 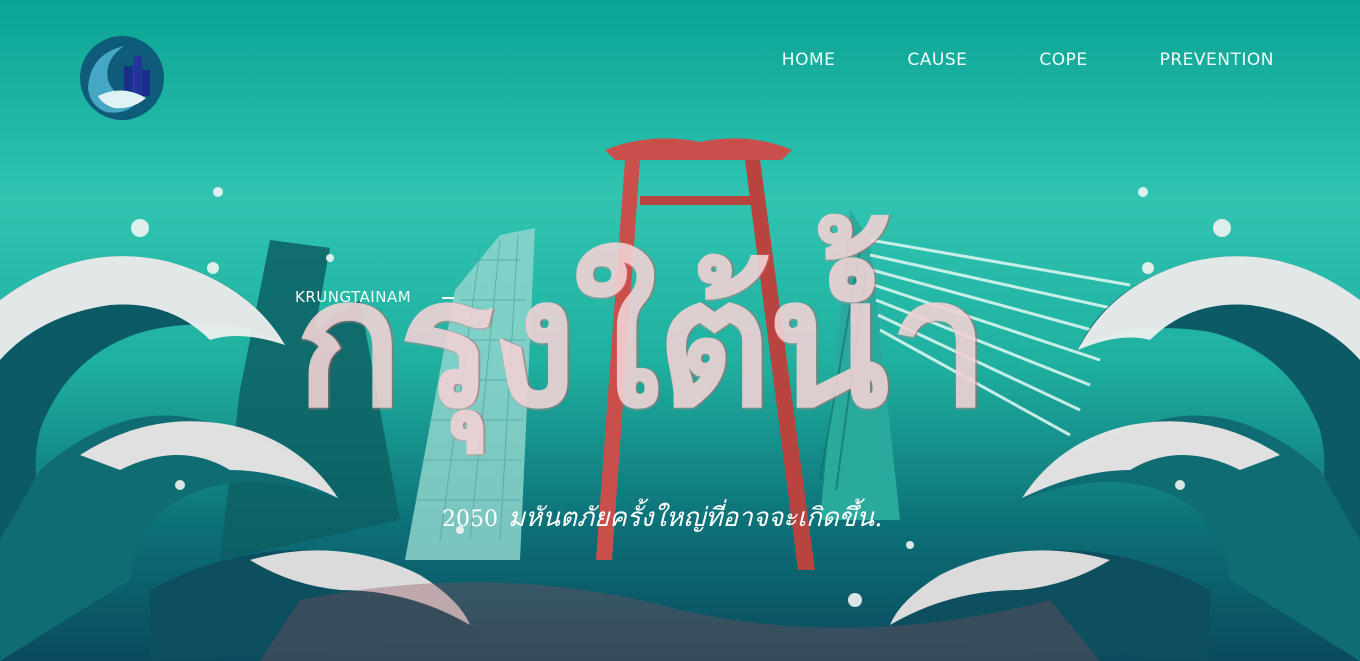 I want to click on wave-city-logo-icon, so click(x=122, y=78).